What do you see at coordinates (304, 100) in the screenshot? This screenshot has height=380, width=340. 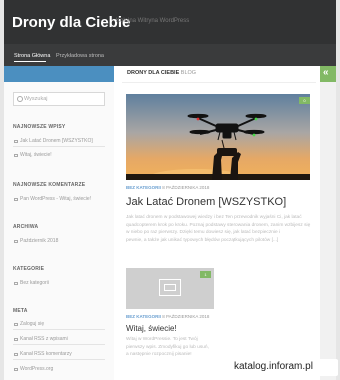 I see `comment-count-badge: 0` at bounding box center [304, 100].